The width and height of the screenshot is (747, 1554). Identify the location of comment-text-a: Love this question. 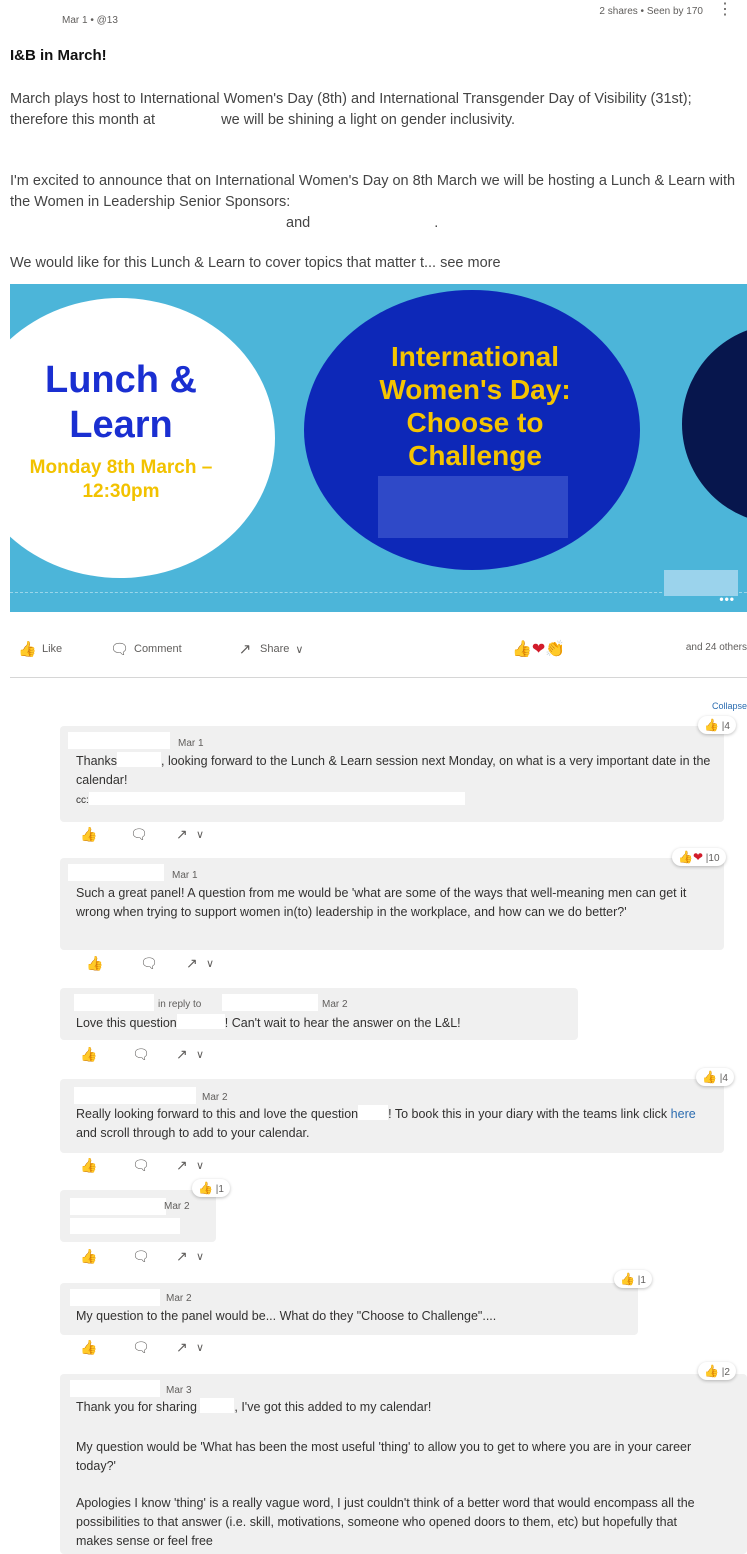
(126, 1023).